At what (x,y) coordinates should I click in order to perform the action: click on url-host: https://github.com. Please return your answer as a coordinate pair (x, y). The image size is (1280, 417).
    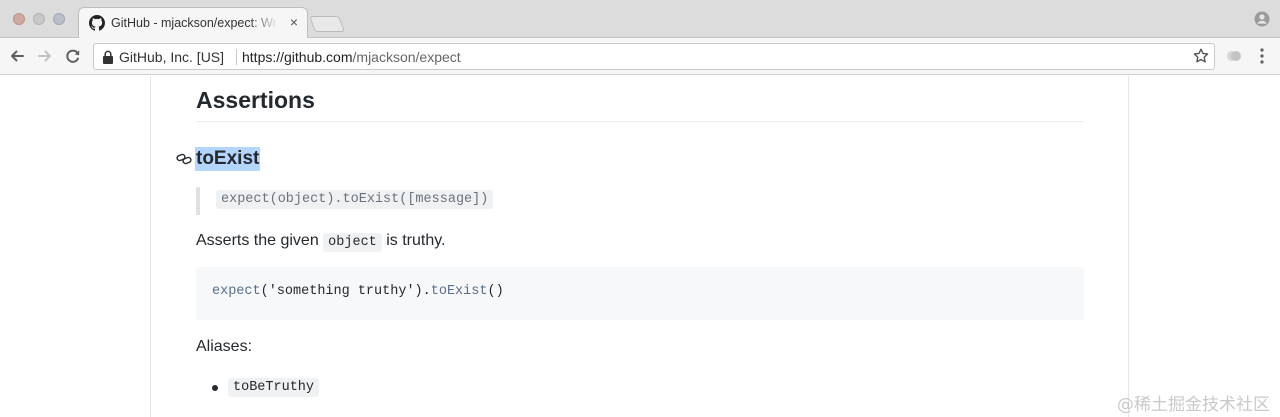
    Looking at the image, I should click on (297, 57).